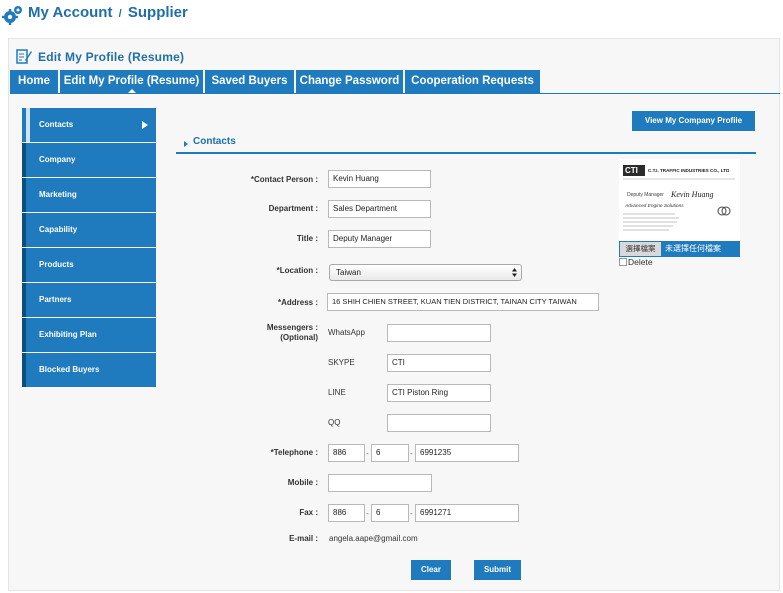  I want to click on whatsapp-label: WhatsApp, so click(346, 332).